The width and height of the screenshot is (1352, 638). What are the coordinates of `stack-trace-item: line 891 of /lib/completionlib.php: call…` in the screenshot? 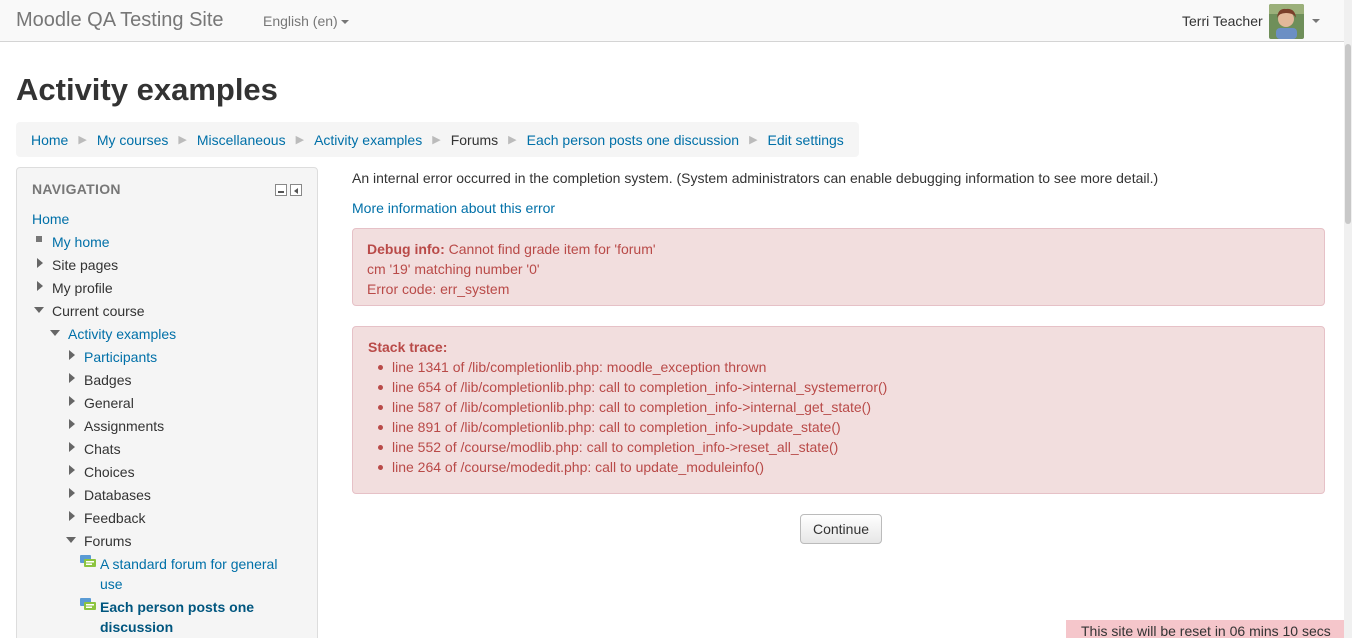 It's located at (843, 427).